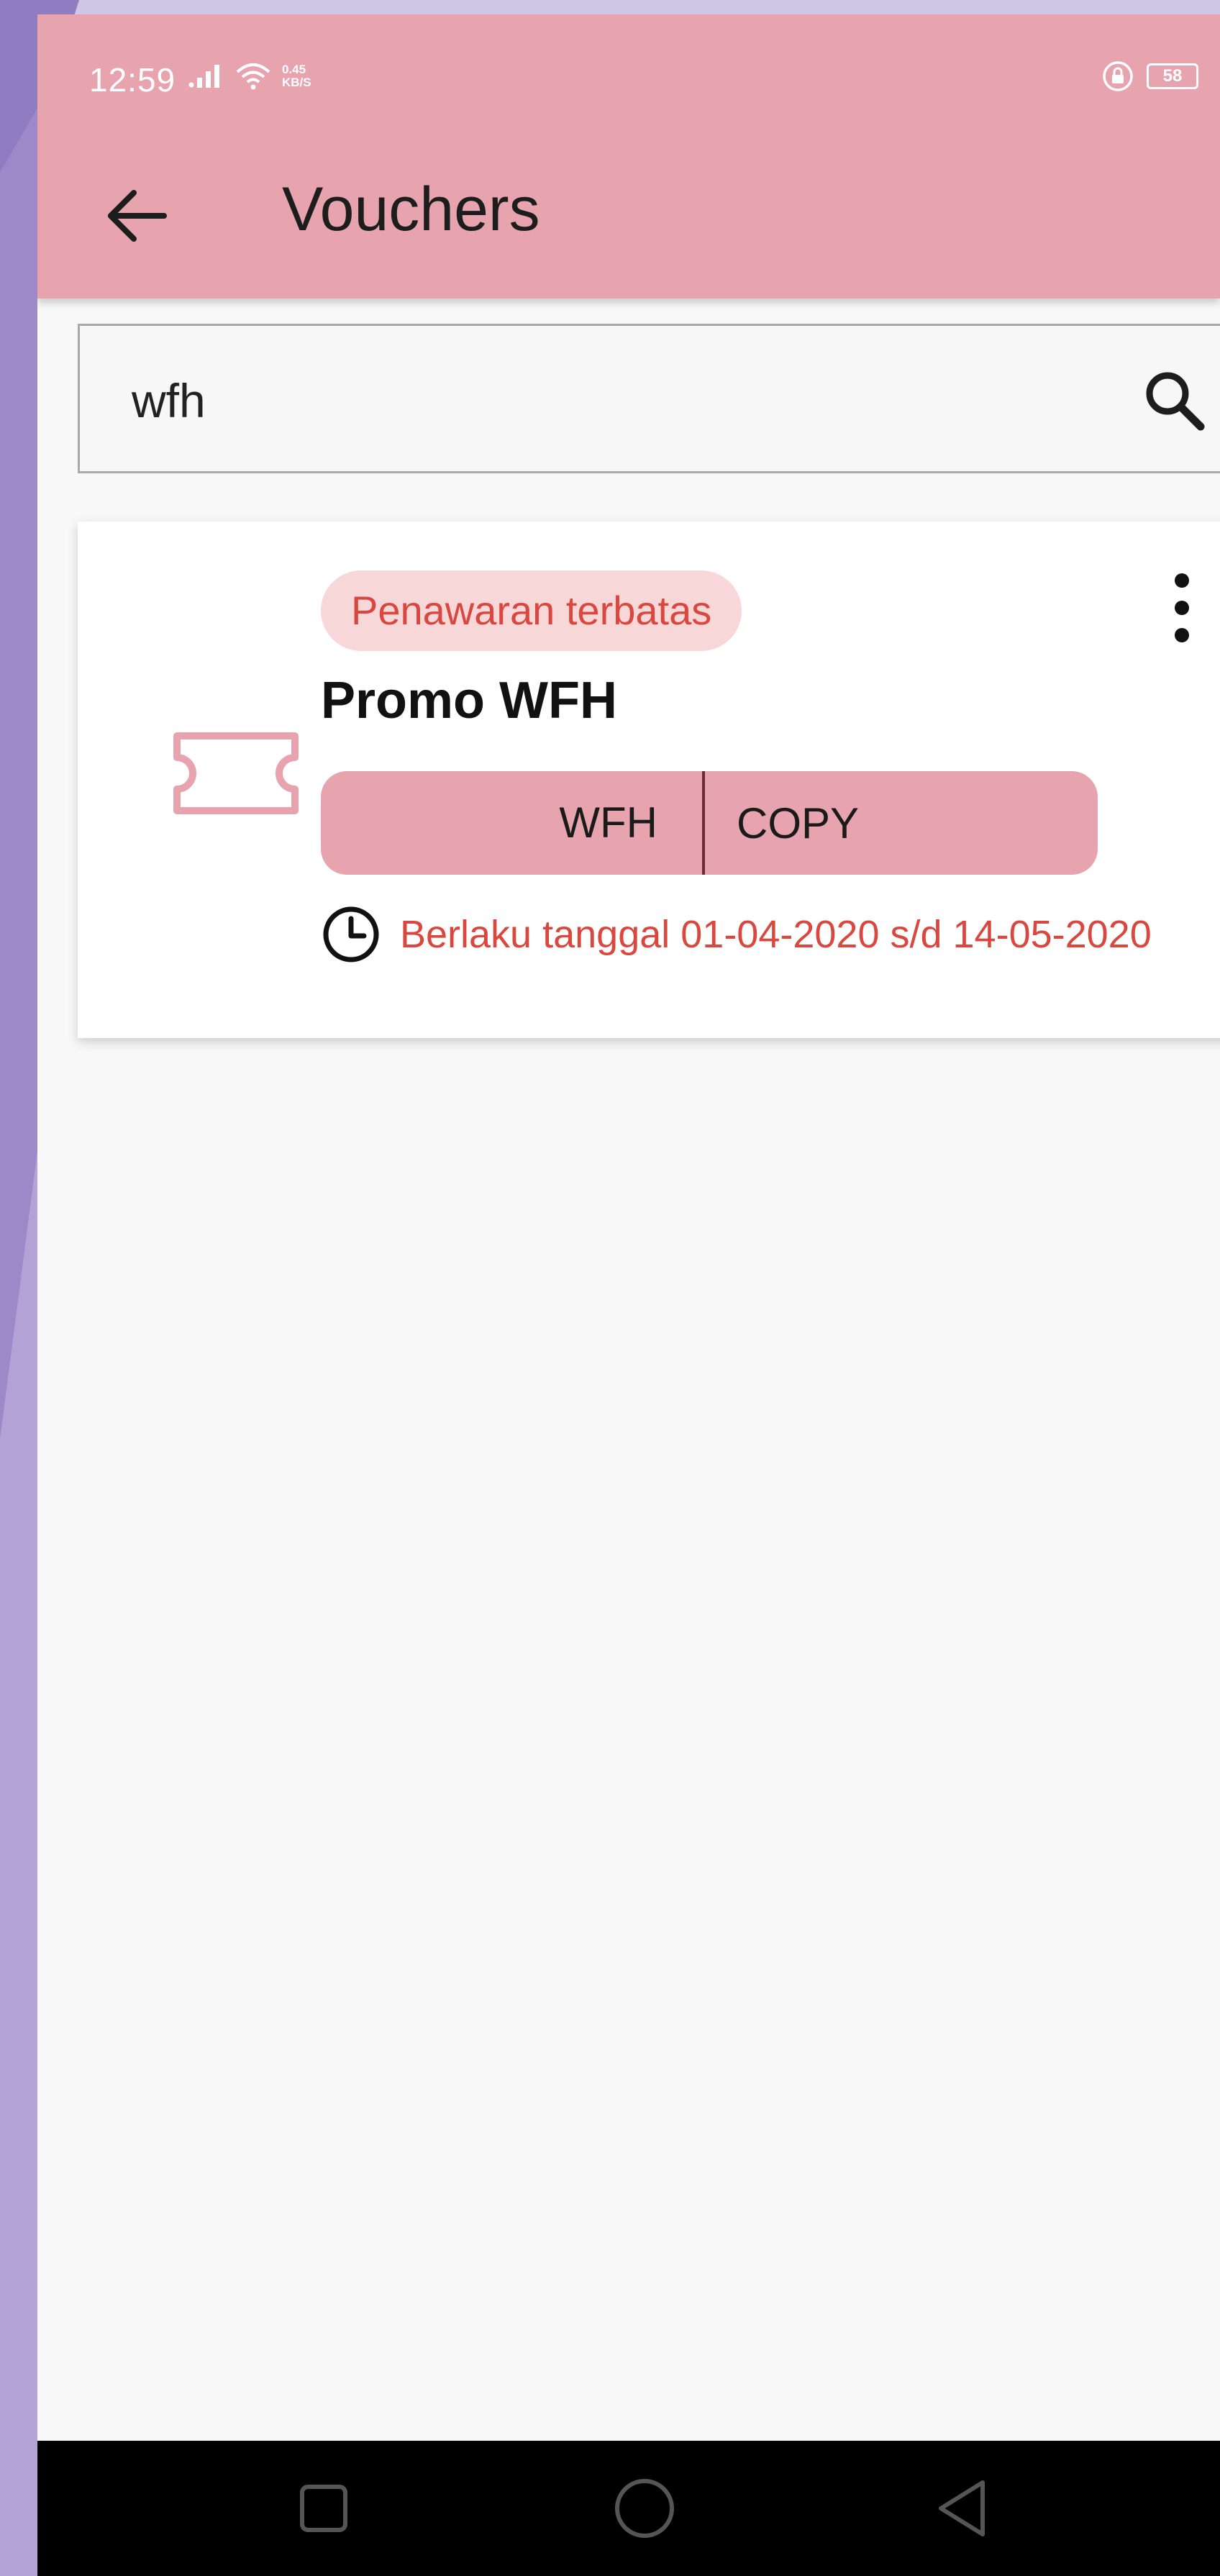  I want to click on battery-icon: 58, so click(1172, 76).